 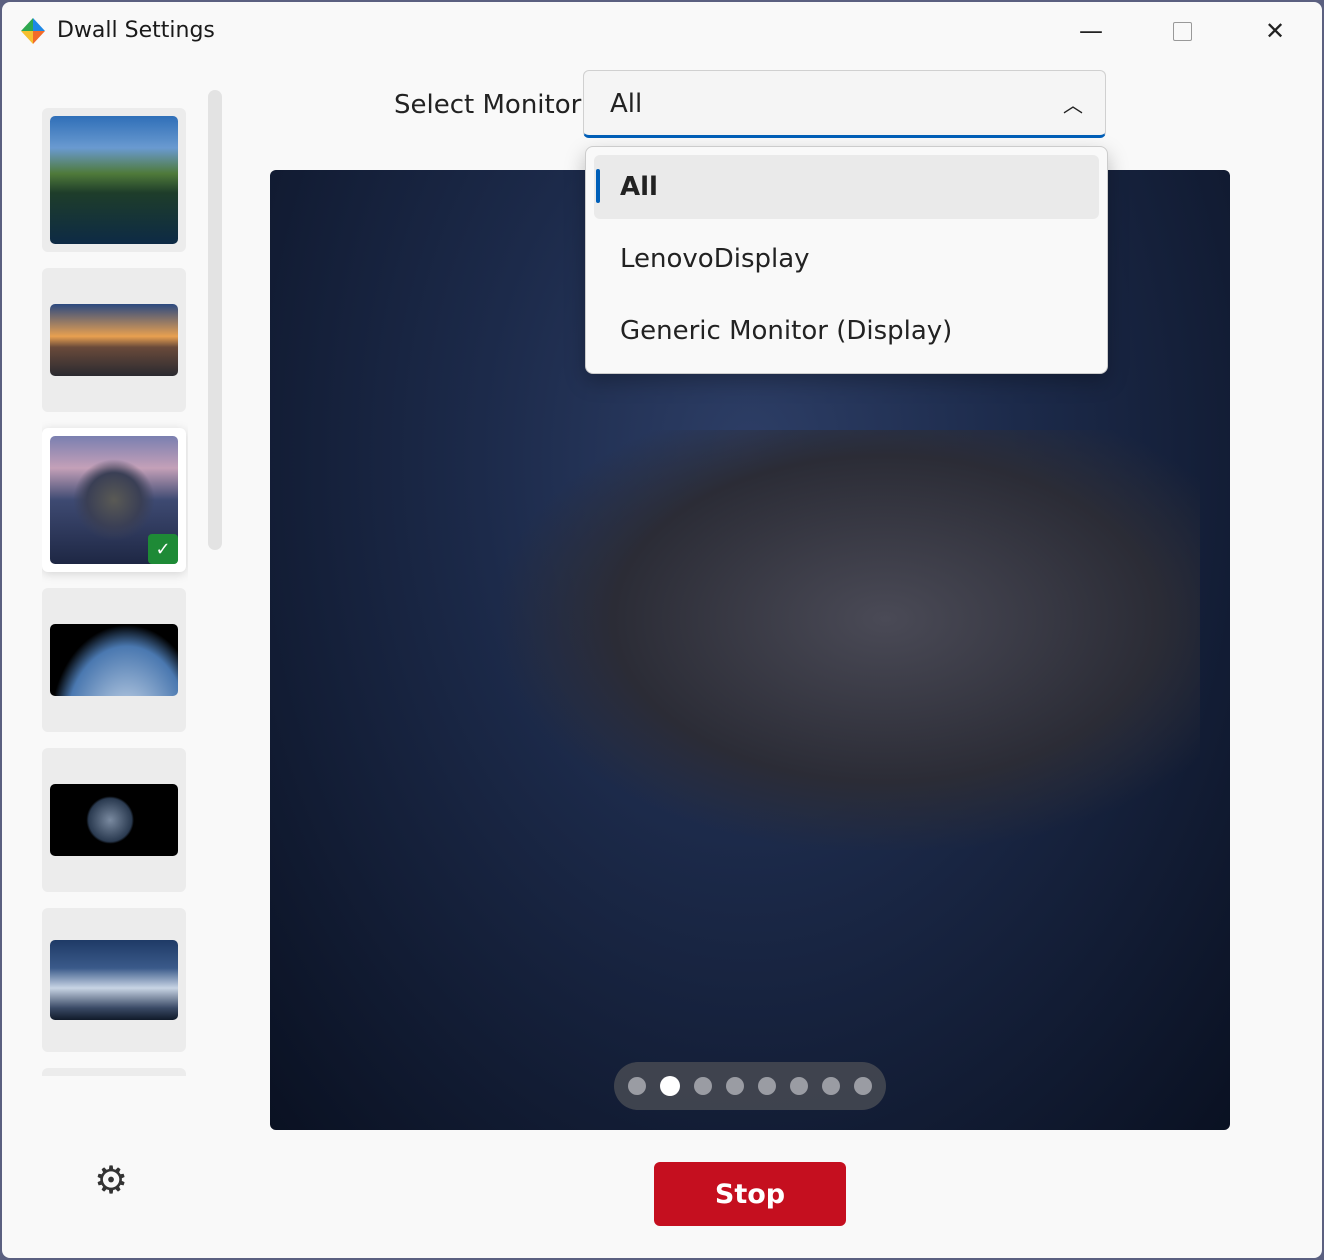 I want to click on monitor-dropdown: All ︿, so click(x=844, y=104).